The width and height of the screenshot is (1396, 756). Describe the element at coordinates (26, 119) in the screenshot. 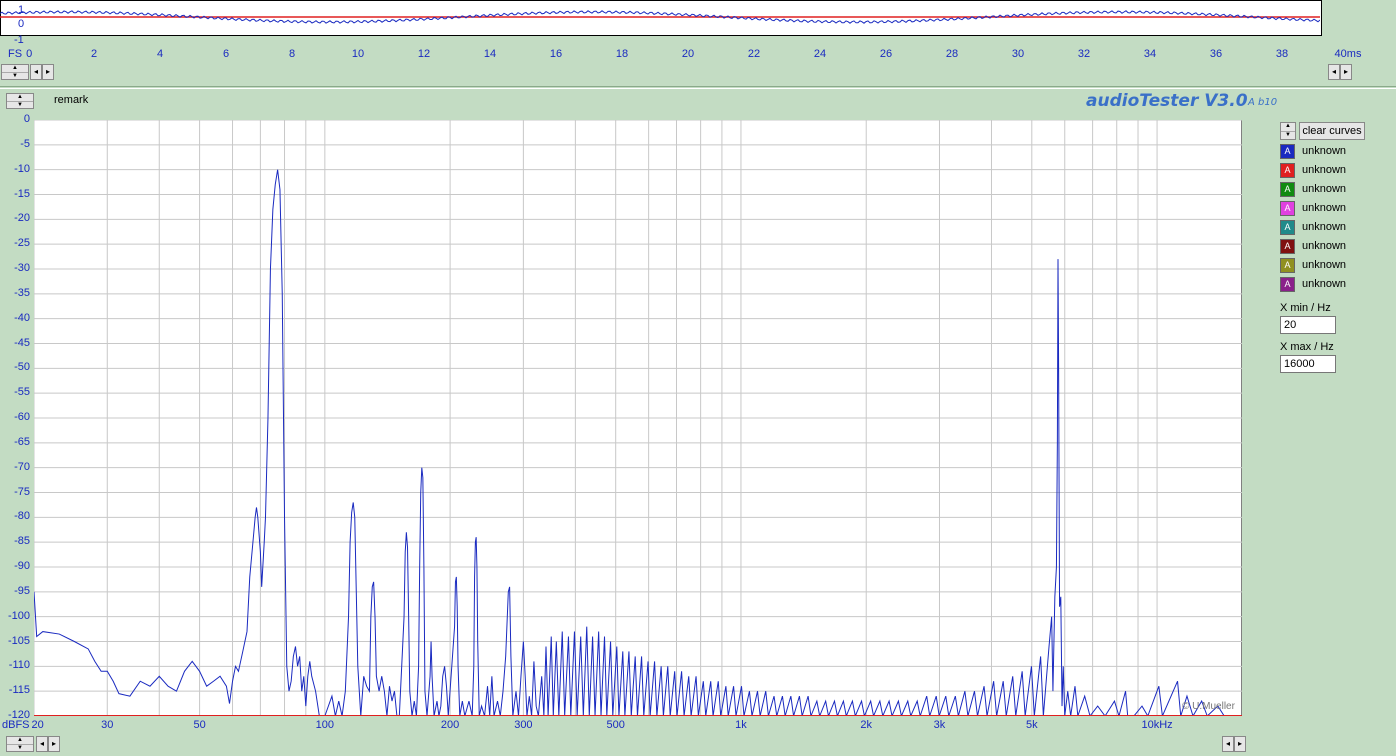

I see `y-tick-label: 0` at that location.